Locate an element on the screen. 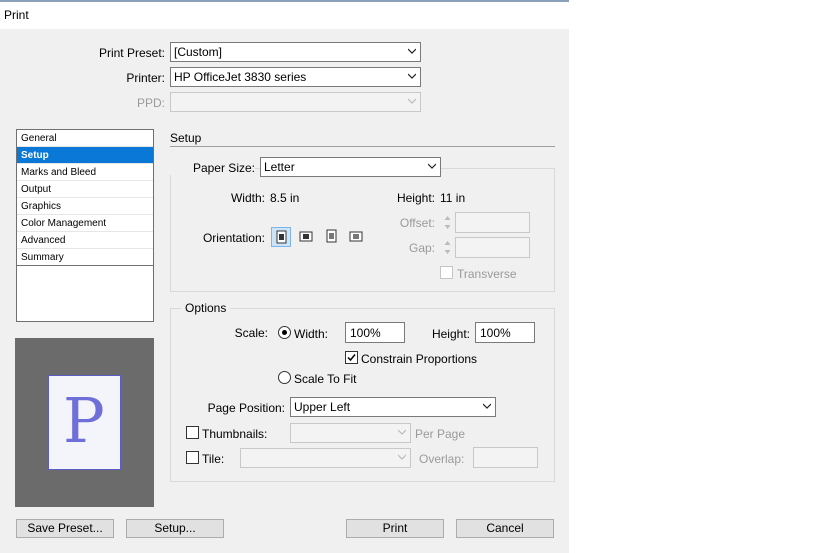 This screenshot has height=553, width=819. category-summary: Summary is located at coordinates (85, 257).